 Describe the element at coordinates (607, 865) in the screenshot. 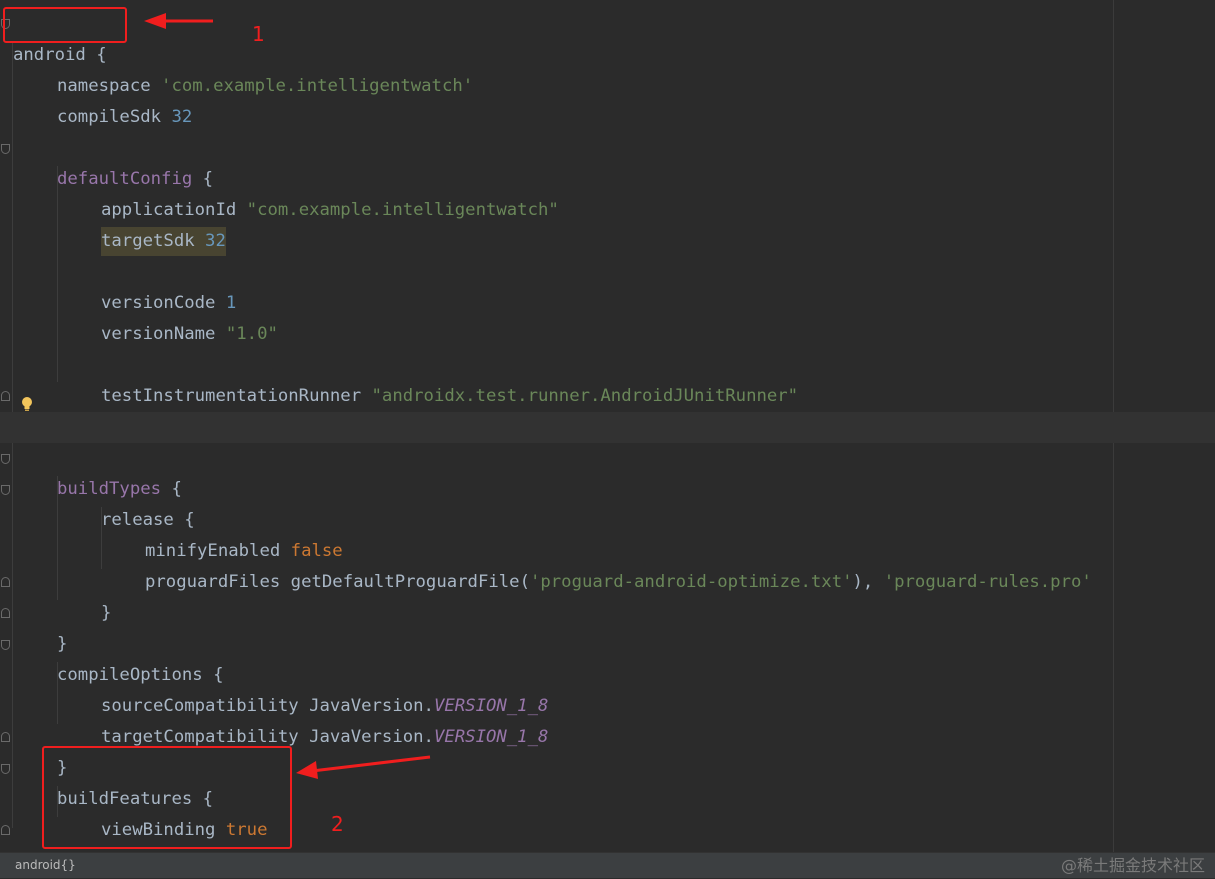

I see `breadcrumb-bar: android{} @稀土掘金技术社区` at that location.